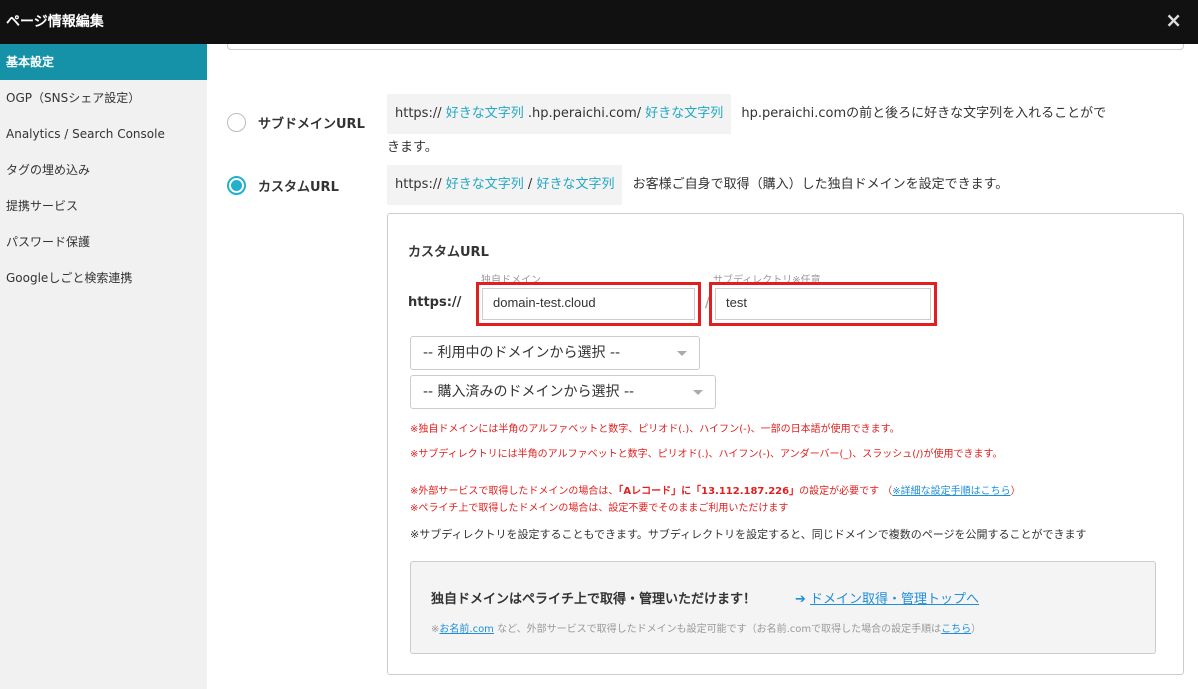 The width and height of the screenshot is (1198, 689). Describe the element at coordinates (103, 278) in the screenshot. I see `sidebar-item-google-jobs: Googleしごと検索連携` at that location.